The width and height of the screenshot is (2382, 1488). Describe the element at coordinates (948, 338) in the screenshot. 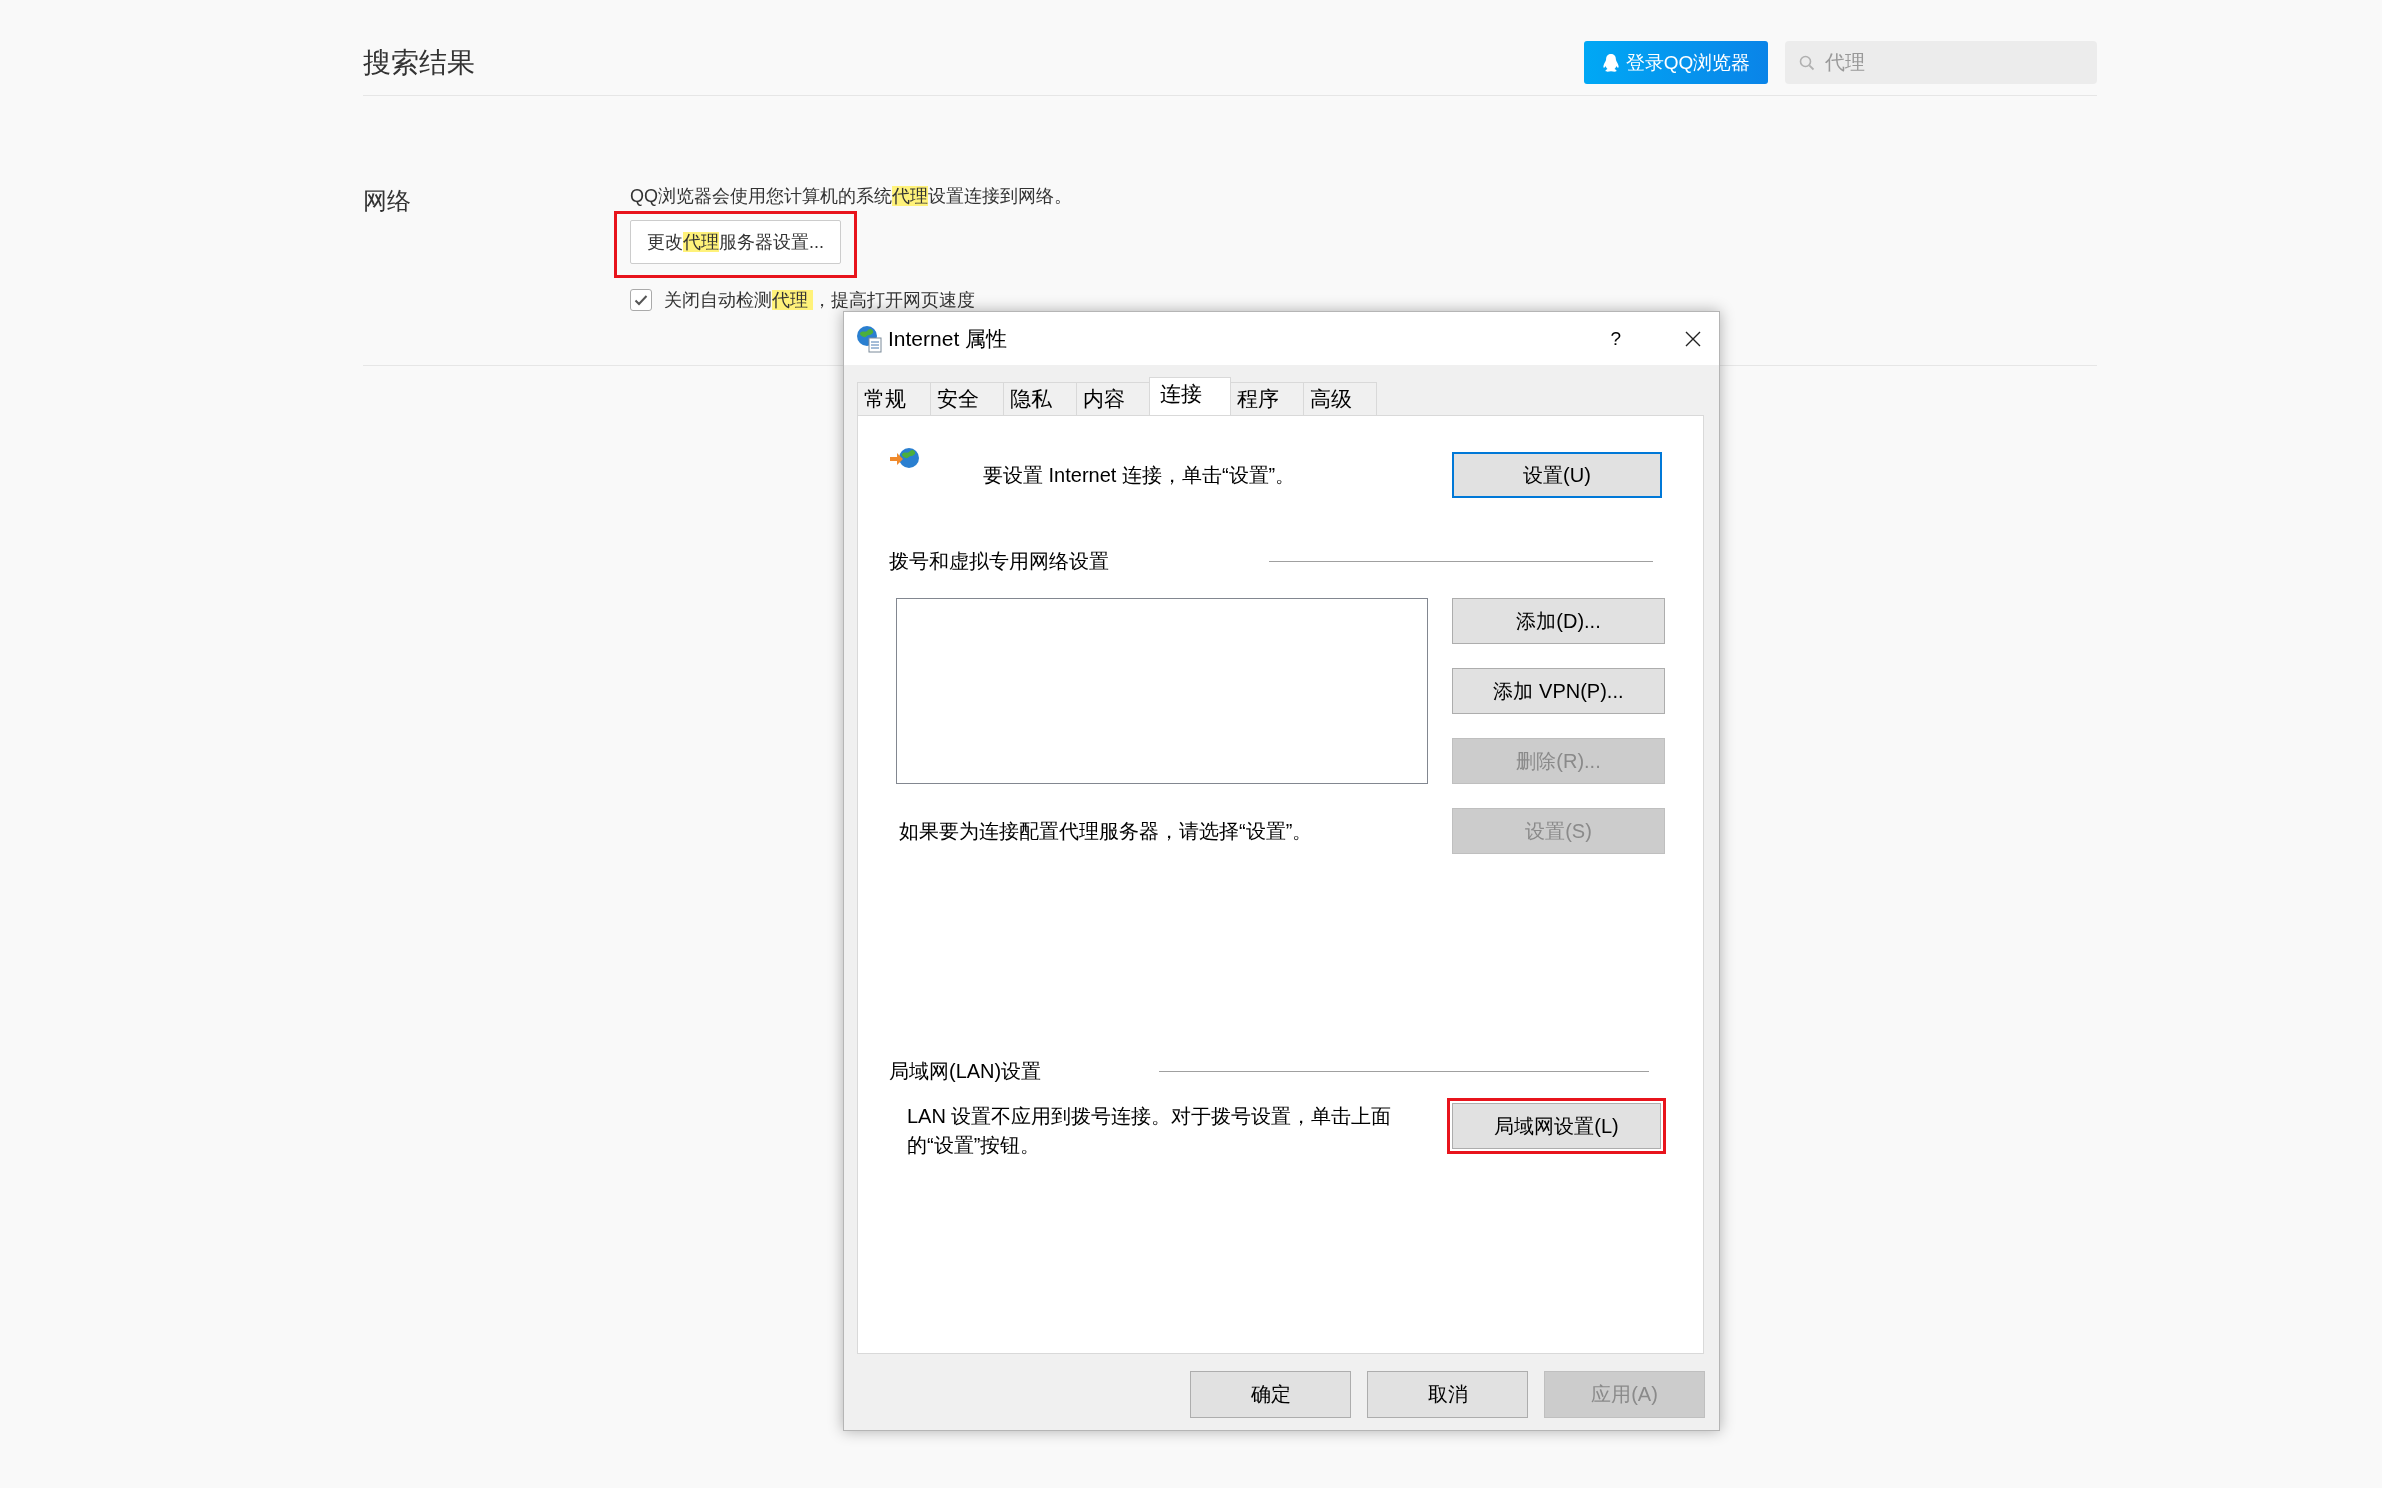

I see `dialog-title: Internet 属性` at that location.